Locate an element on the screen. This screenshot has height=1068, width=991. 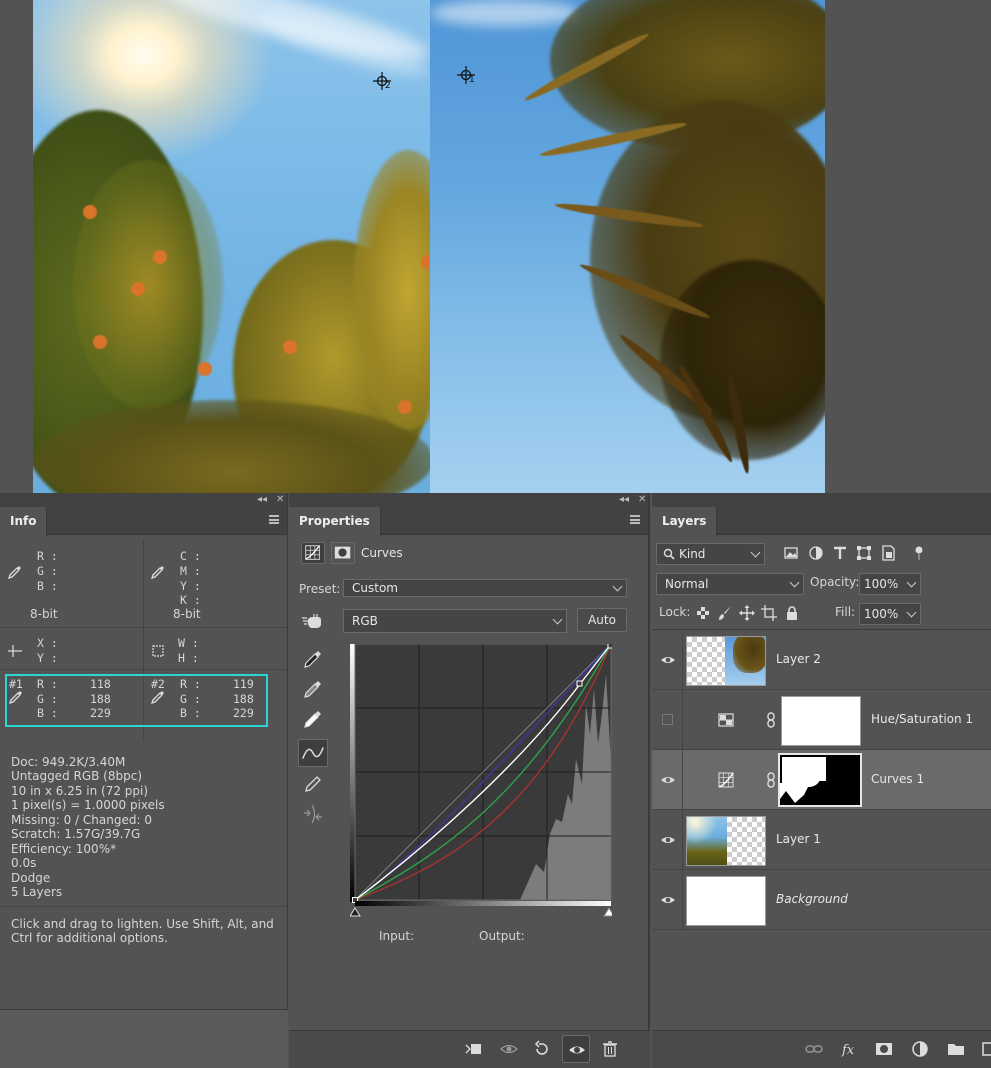
info-k-label: K : is located at coordinates (190, 600).